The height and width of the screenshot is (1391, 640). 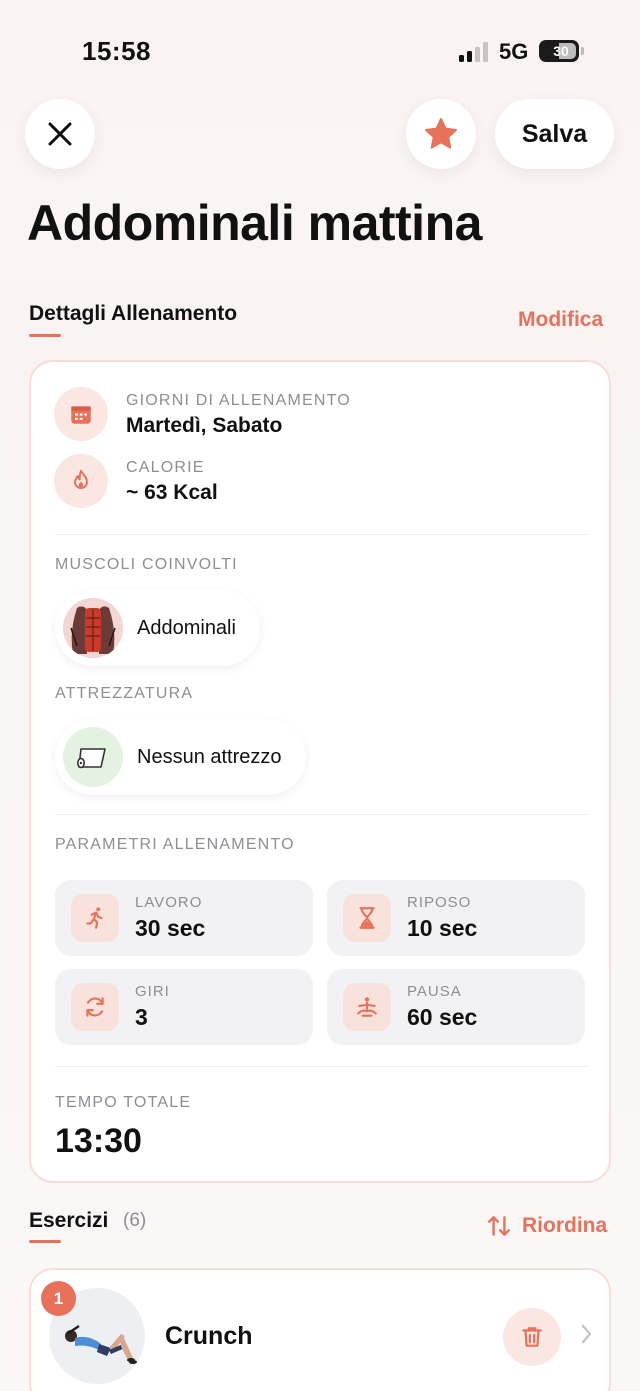 I want to click on favorite-button, so click(x=441, y=134).